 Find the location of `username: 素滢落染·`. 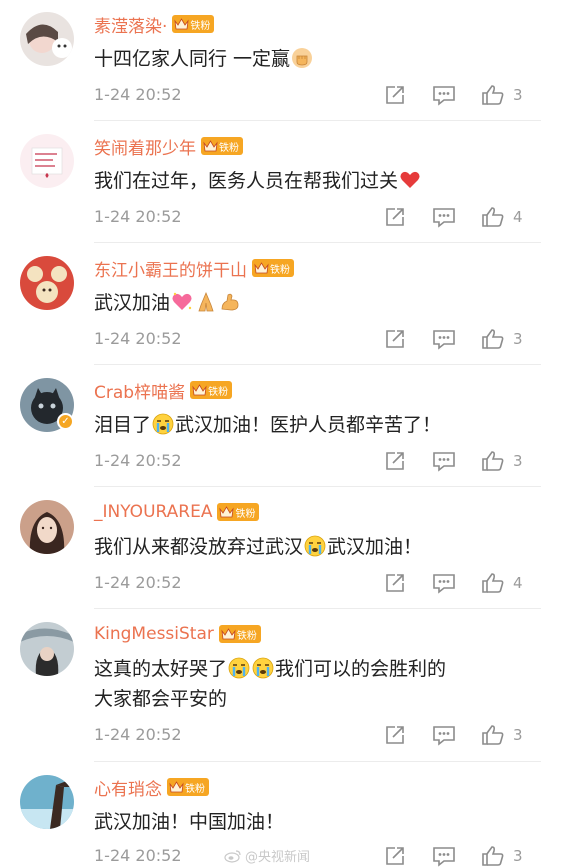

username: 素滢落染· is located at coordinates (130, 24).